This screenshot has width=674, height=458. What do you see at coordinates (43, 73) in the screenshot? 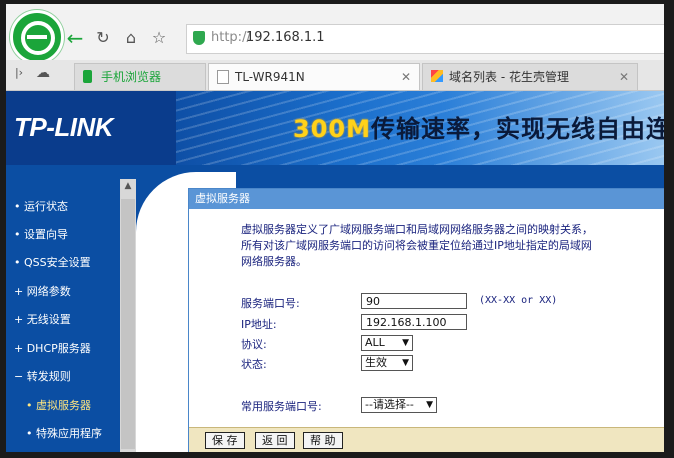
I see `cloud-icon: ☁` at bounding box center [43, 73].